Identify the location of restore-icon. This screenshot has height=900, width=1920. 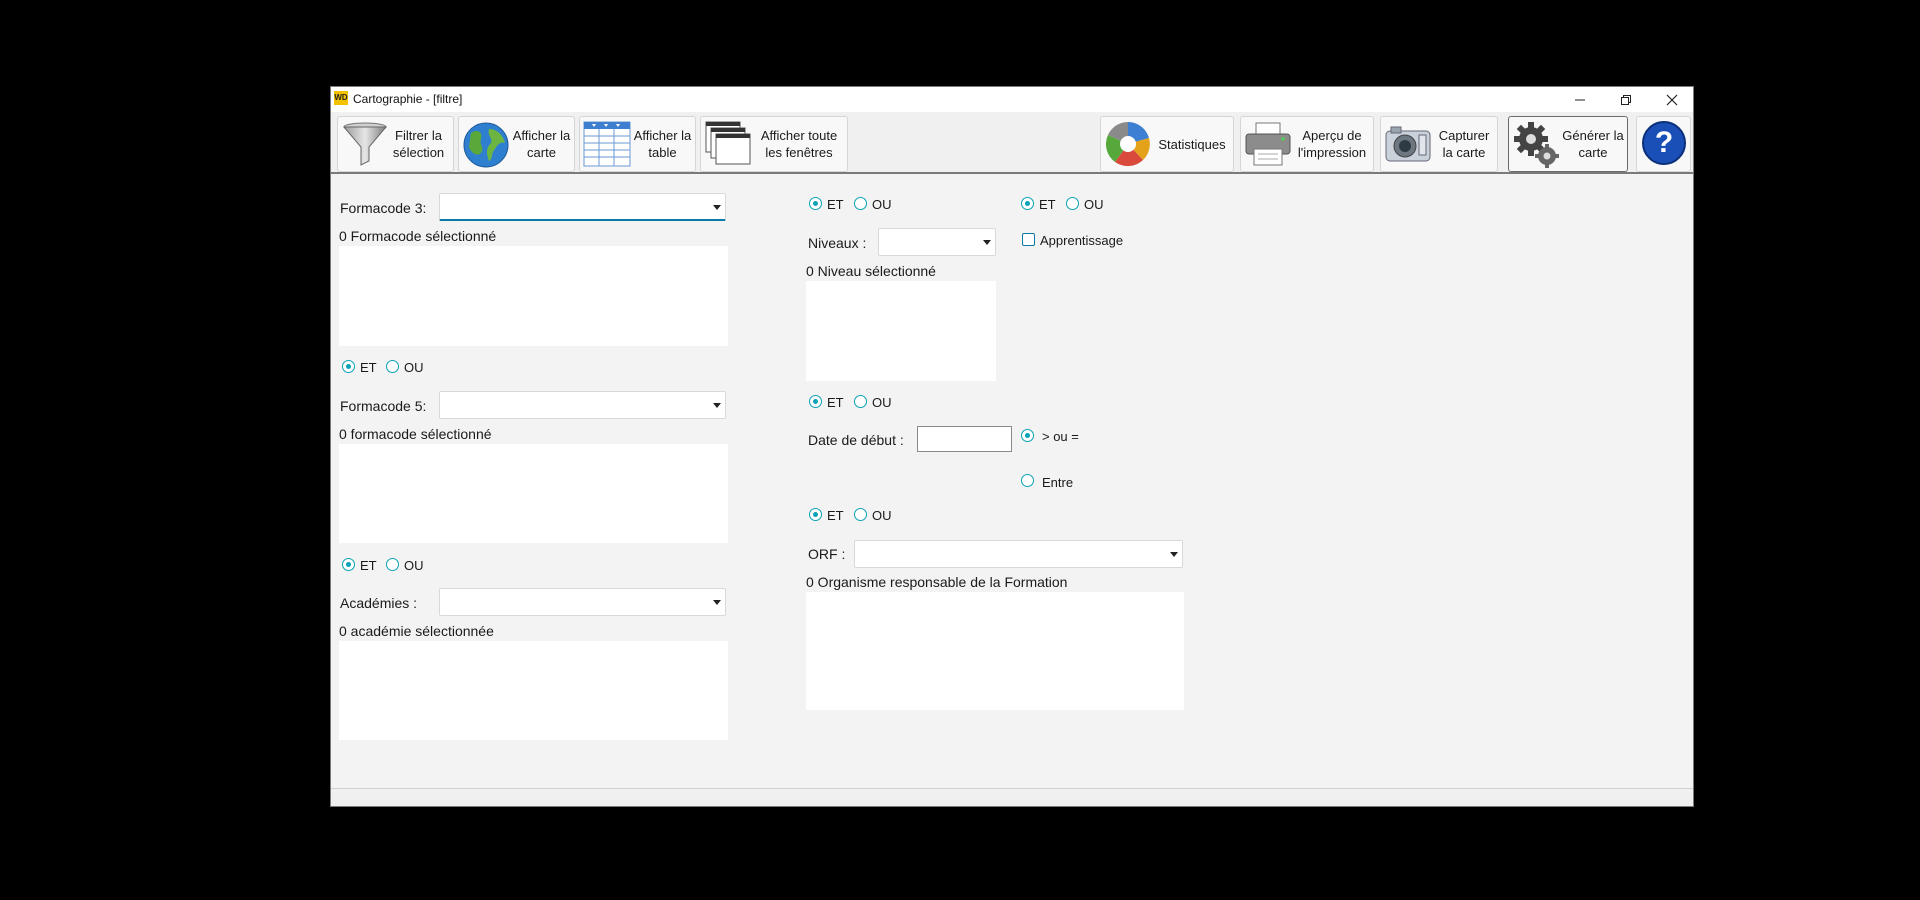
(1626, 100).